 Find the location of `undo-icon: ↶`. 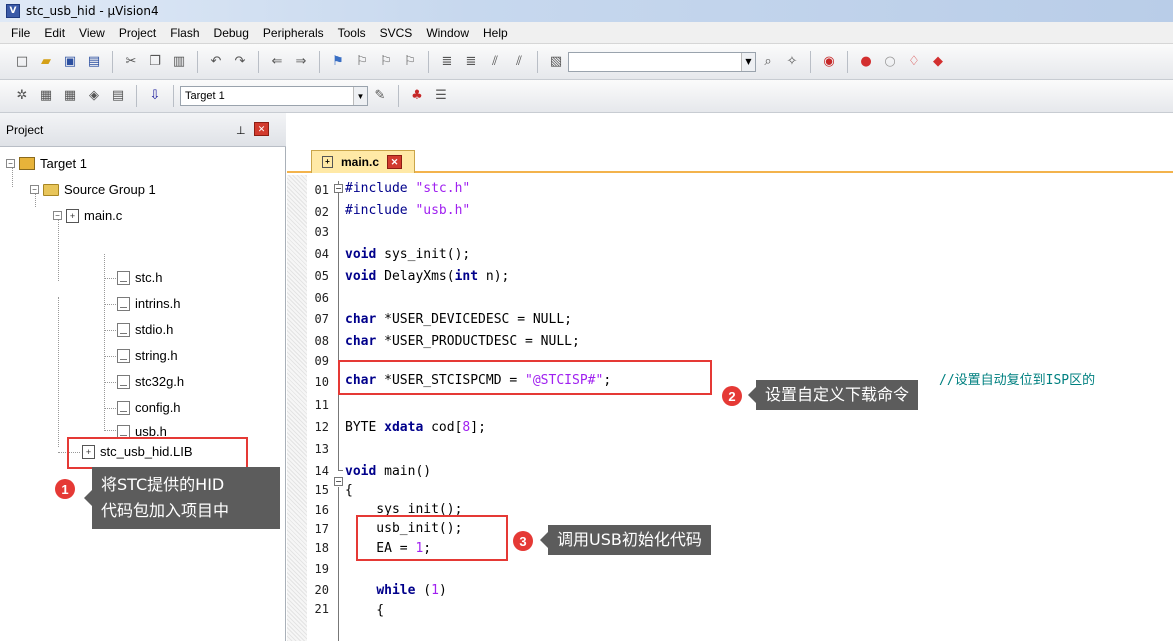

undo-icon: ↶ is located at coordinates (216, 62).